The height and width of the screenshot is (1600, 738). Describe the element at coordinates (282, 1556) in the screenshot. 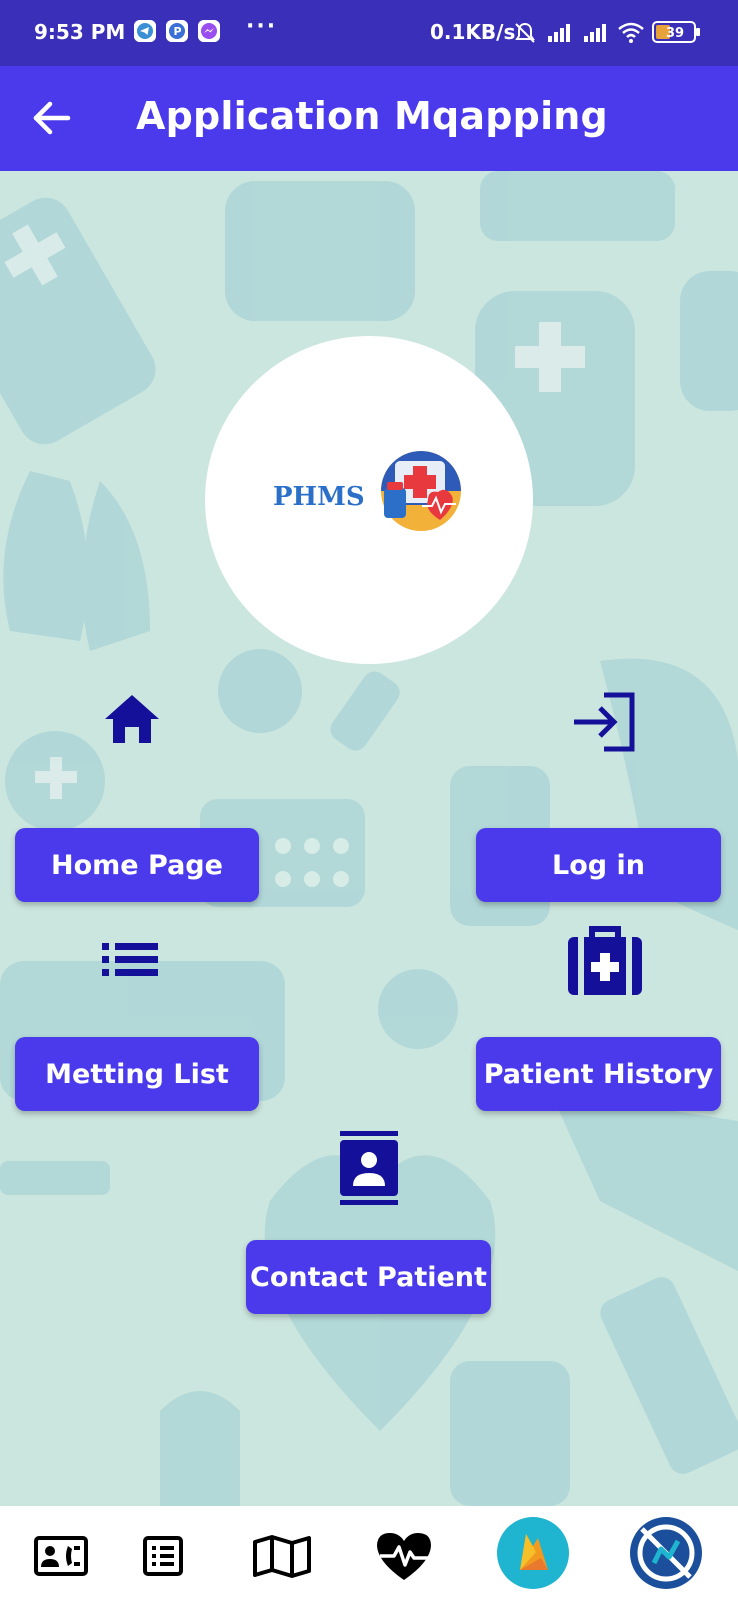

I see `map-icon` at that location.